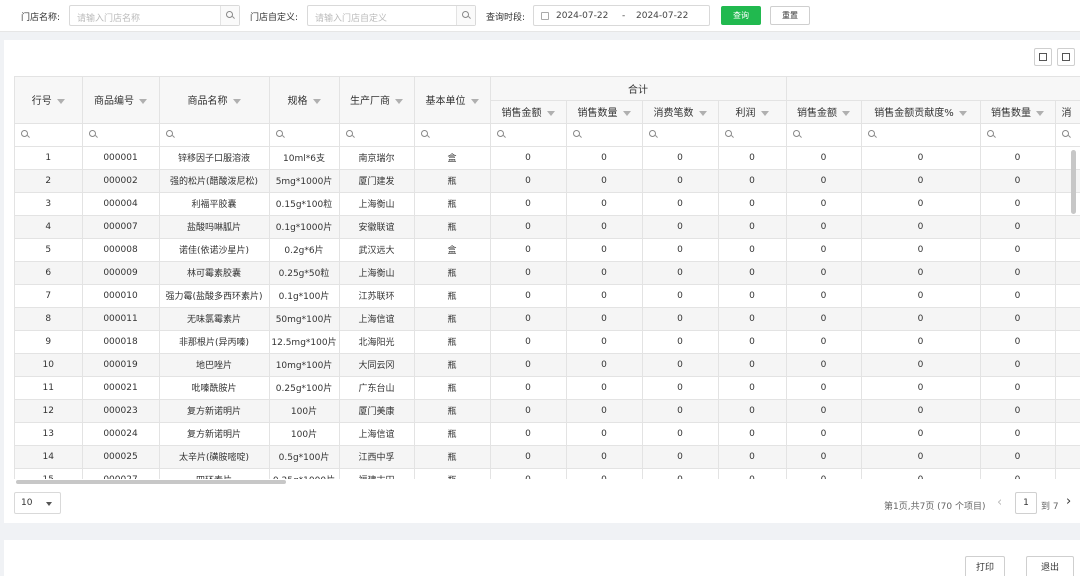  What do you see at coordinates (547, 296) in the screenshot?
I see `table-row: 7 000010 强力霉(盐酸多西环素片) 0.1g*100片 江苏联环瓶 0 0 0 0 0 0 0` at bounding box center [547, 296].